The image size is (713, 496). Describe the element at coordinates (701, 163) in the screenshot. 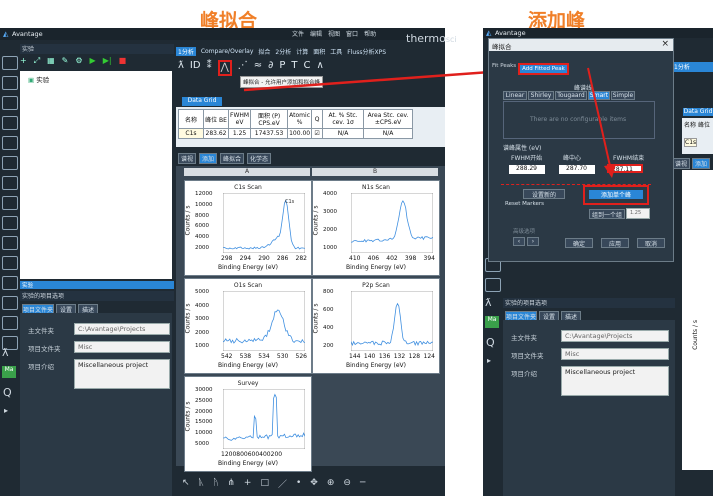

I see `right-subtab-add: 添加` at that location.